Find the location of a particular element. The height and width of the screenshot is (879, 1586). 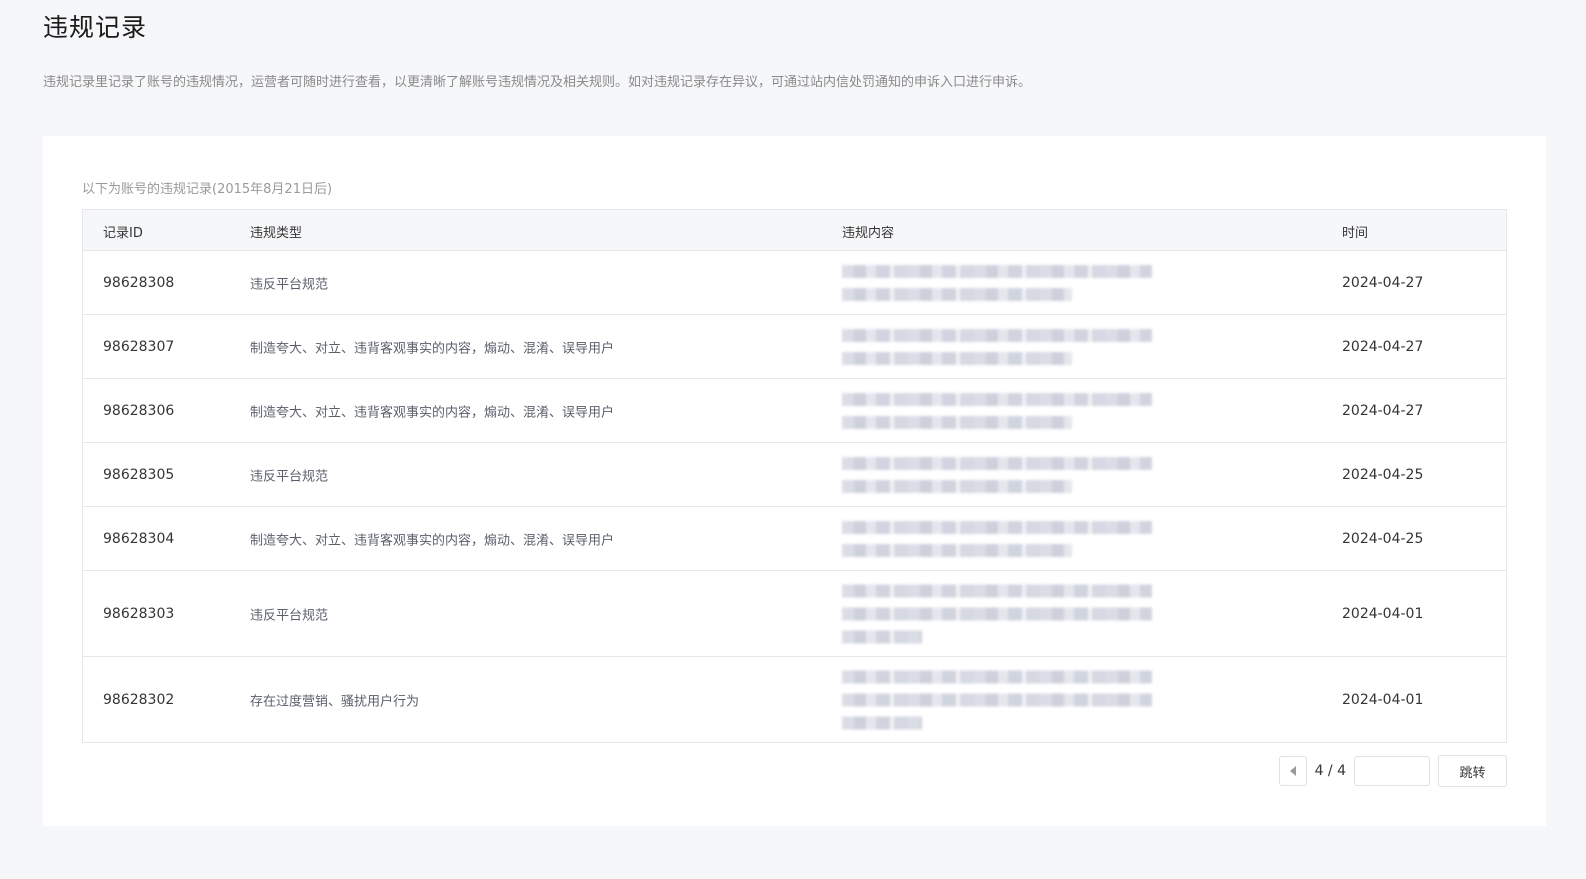

record-id: 98628305 is located at coordinates (139, 474).